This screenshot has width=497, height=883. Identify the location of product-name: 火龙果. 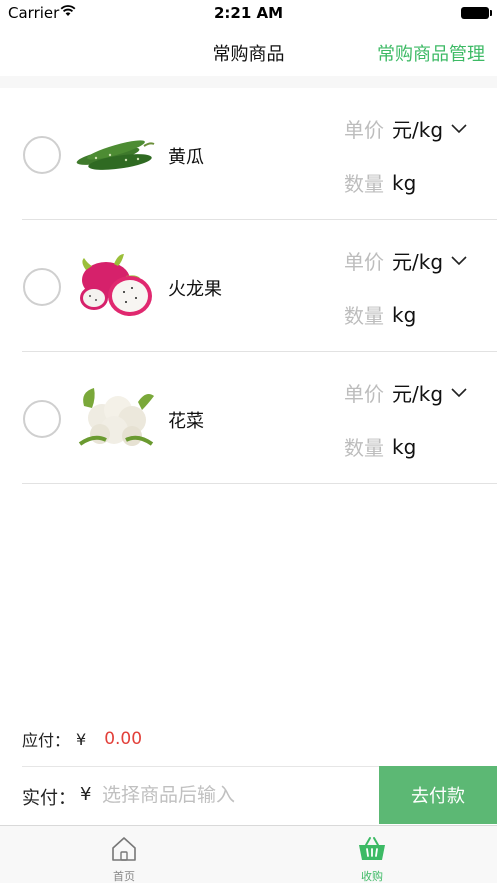
(195, 289).